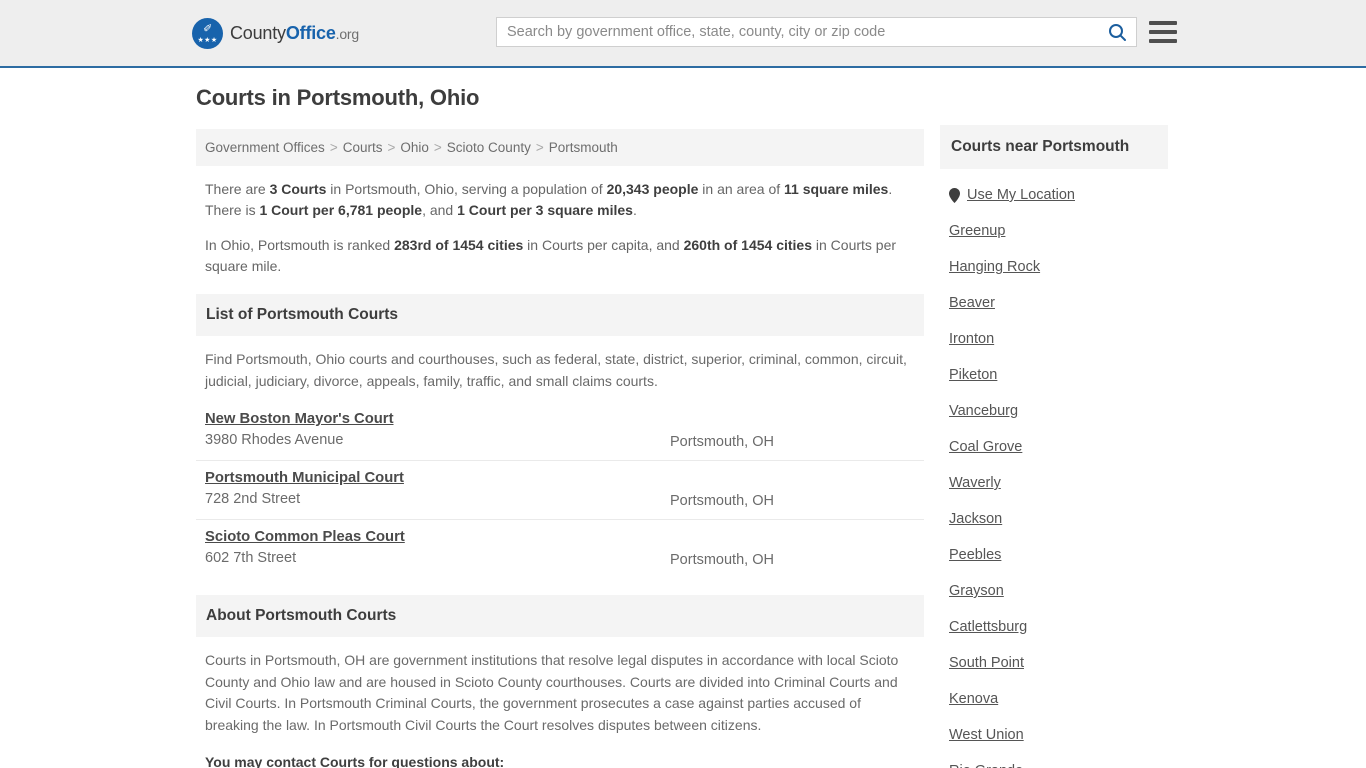 The image size is (1366, 768). What do you see at coordinates (986, 663) in the screenshot?
I see `sidebar-item-label: South Point` at bounding box center [986, 663].